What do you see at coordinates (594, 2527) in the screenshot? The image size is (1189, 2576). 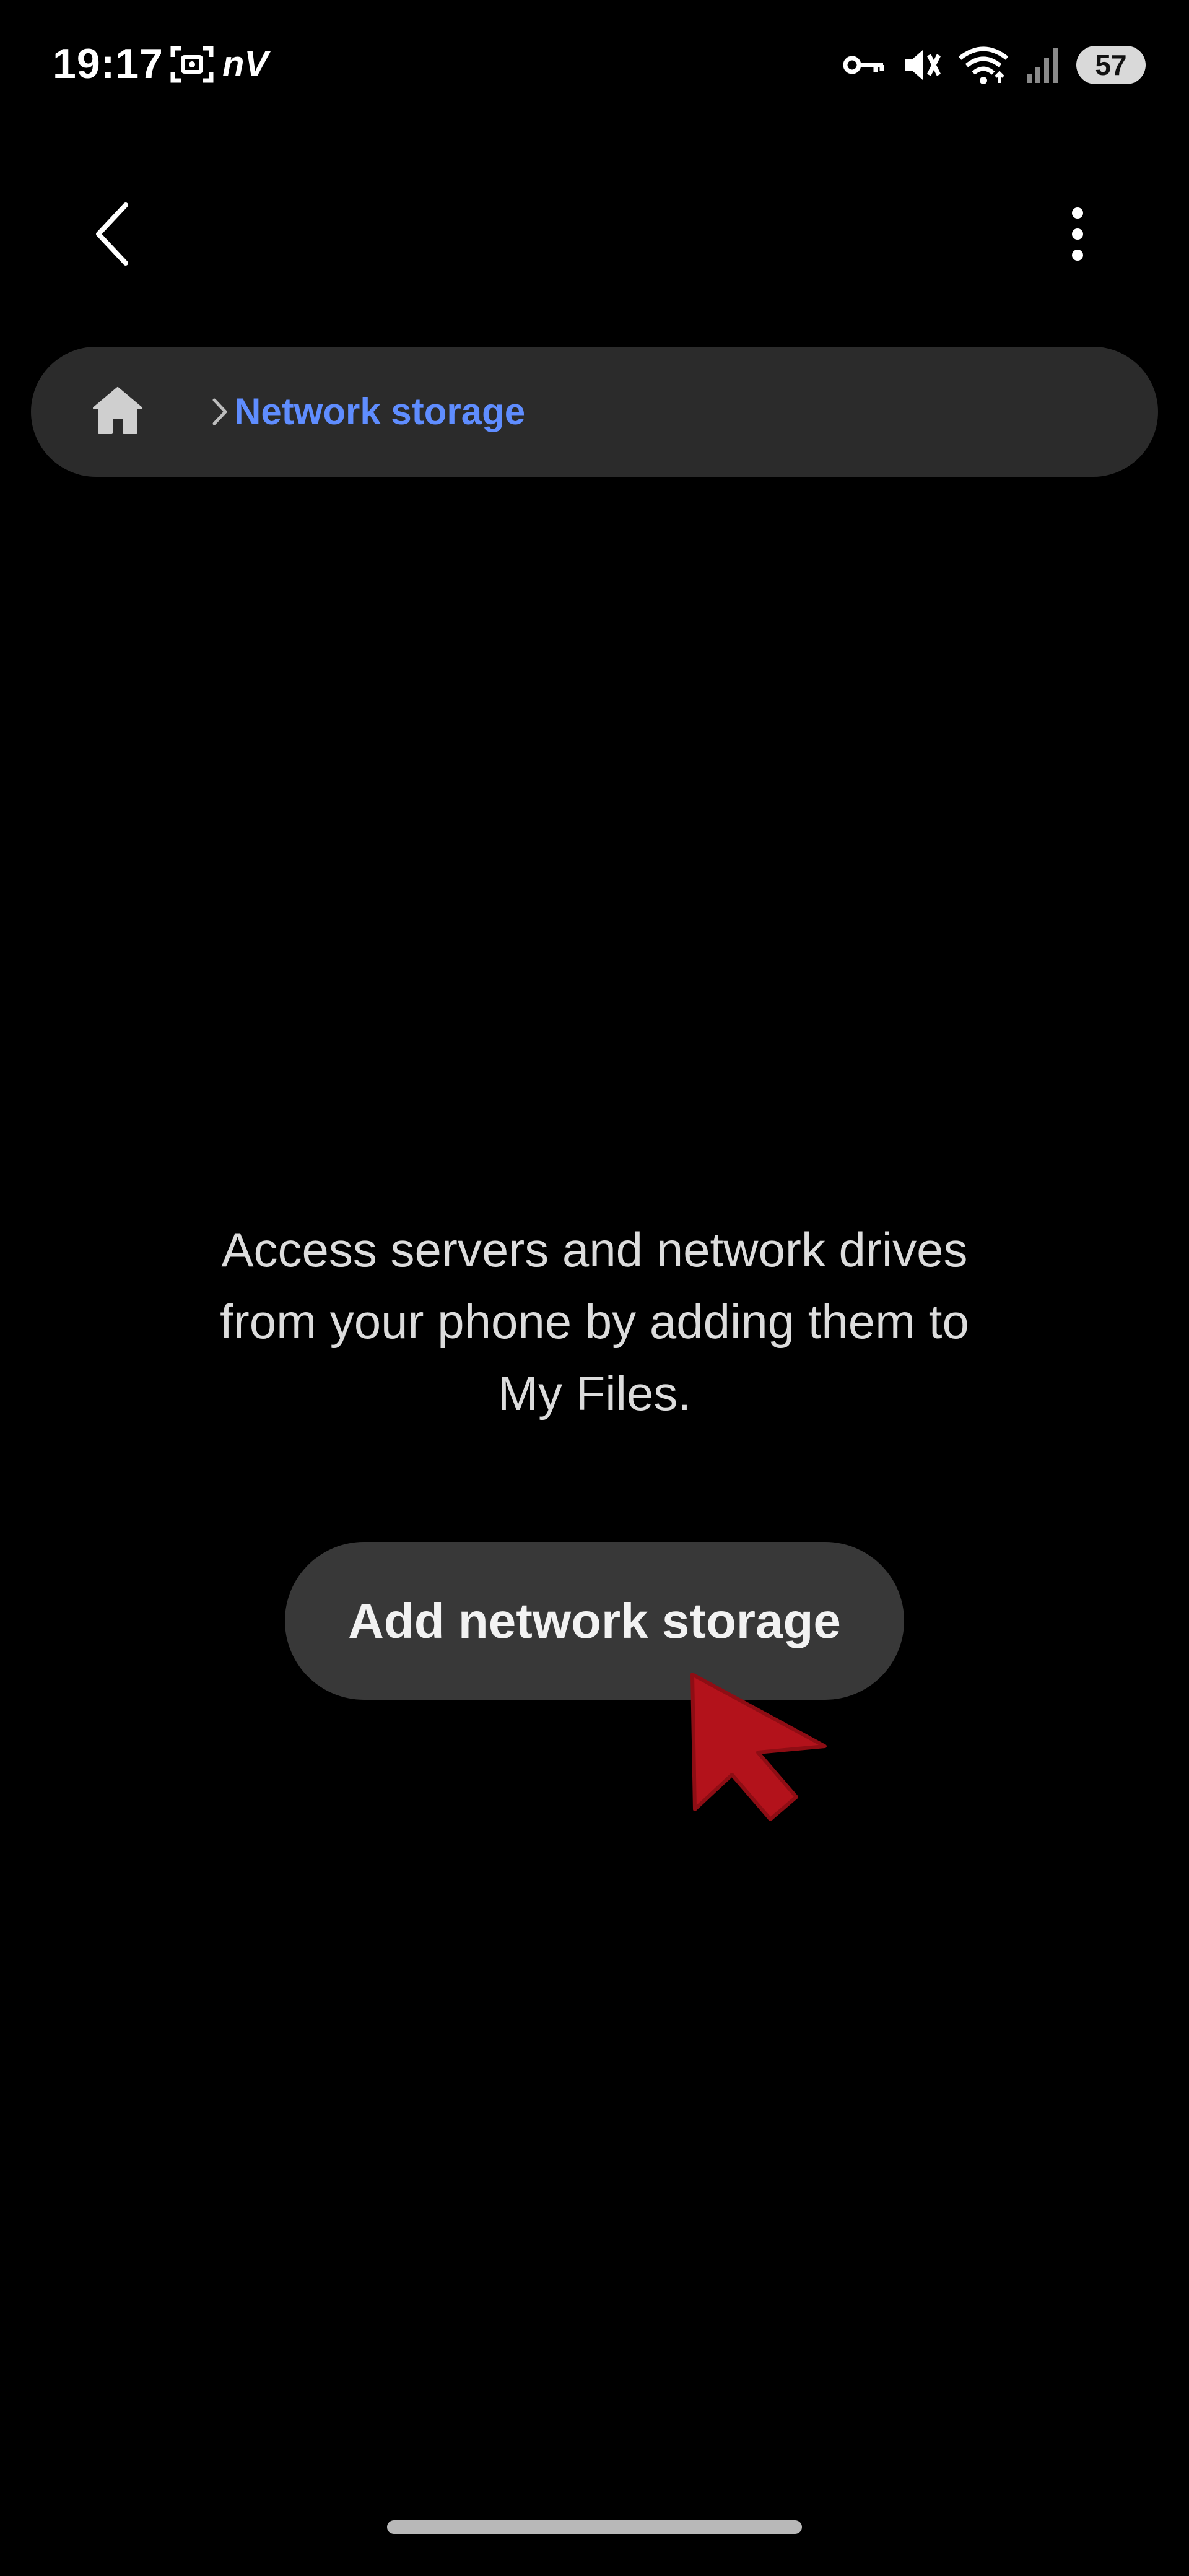 I see `home-gesture-bar` at bounding box center [594, 2527].